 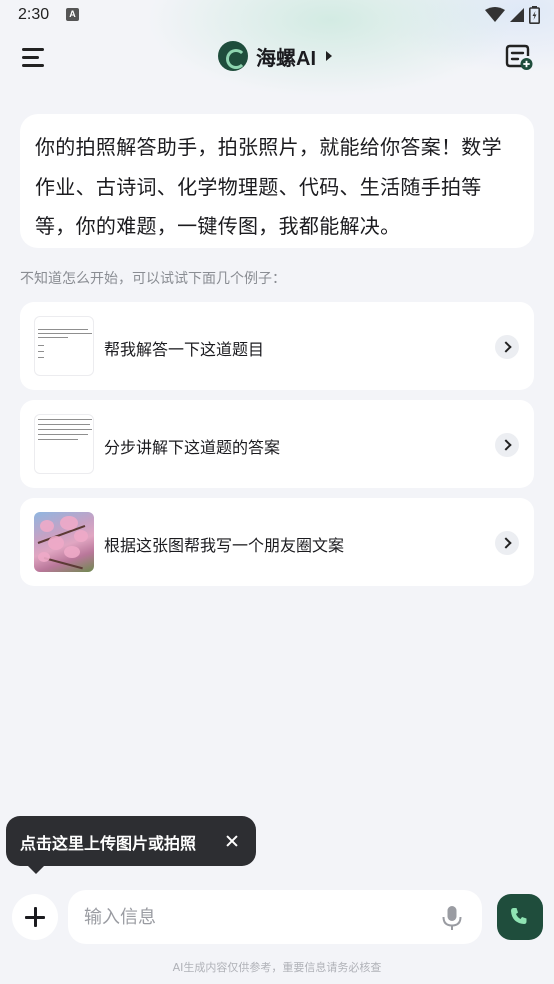 I want to click on caret-right-icon, so click(x=329, y=56).